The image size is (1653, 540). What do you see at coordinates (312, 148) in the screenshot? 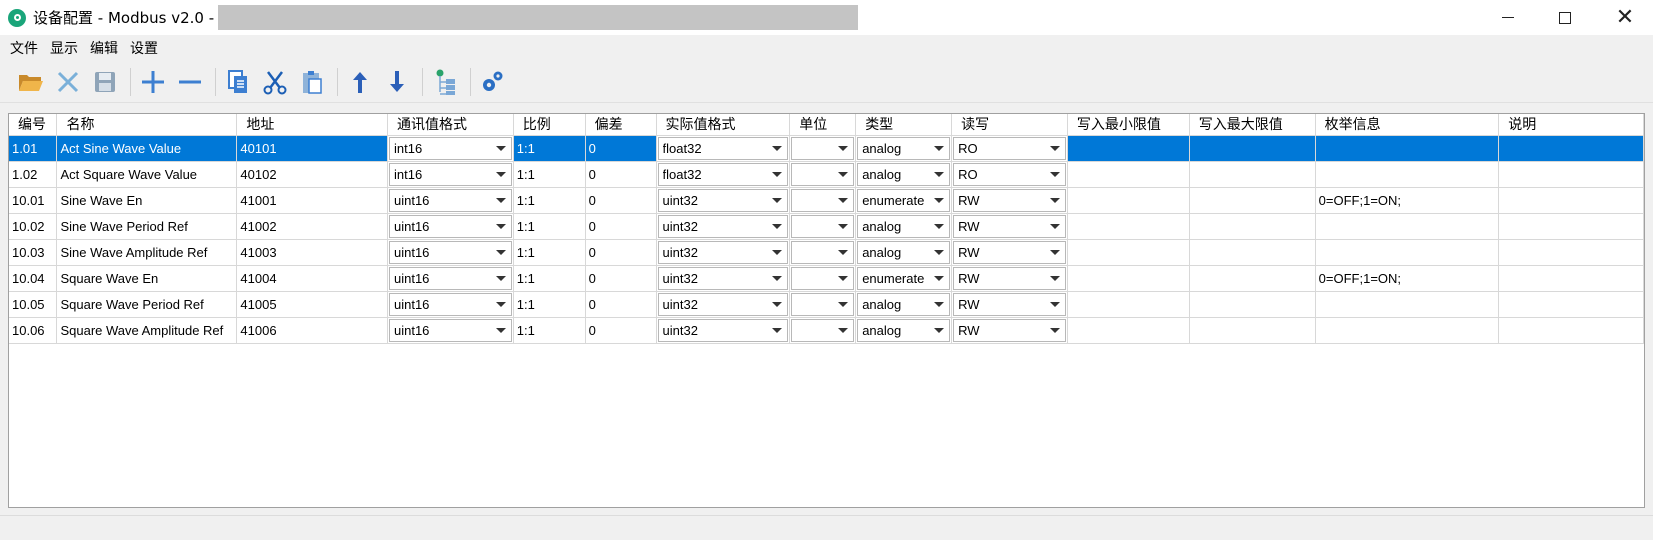
I see `cell-address: 40101` at bounding box center [312, 148].